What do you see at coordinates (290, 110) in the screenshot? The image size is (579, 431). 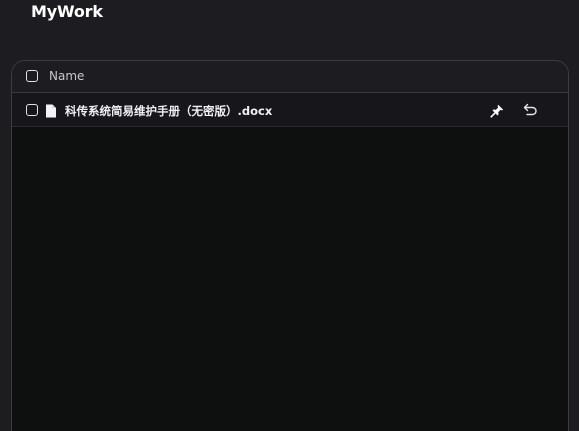 I see `table-row: 科传系统简易维护手册（无密版）.docx` at bounding box center [290, 110].